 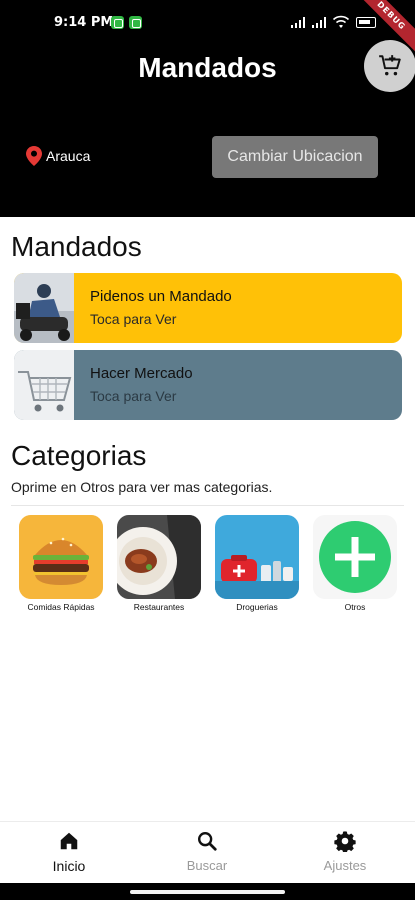 What do you see at coordinates (142, 487) in the screenshot?
I see `categorias-hint: Oprime en Otros para ver mas categorias.` at bounding box center [142, 487].